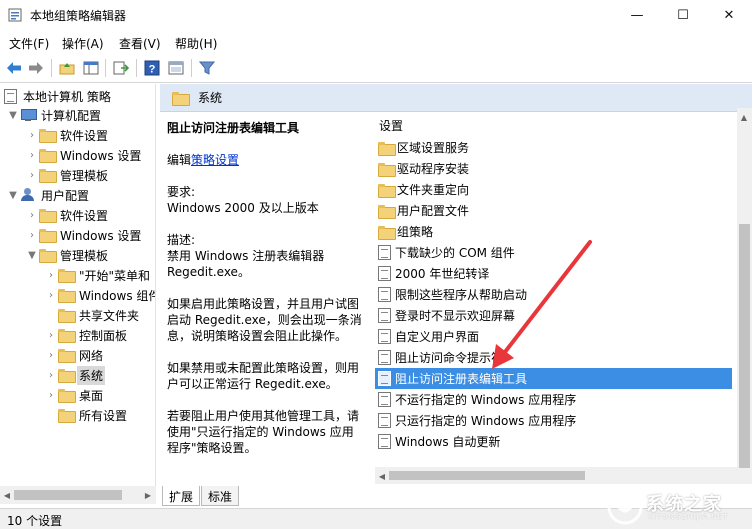  Describe the element at coordinates (678, 506) in the screenshot. I see `site-watermark: 系统之家 XITONGZHIJIA.NET` at that location.